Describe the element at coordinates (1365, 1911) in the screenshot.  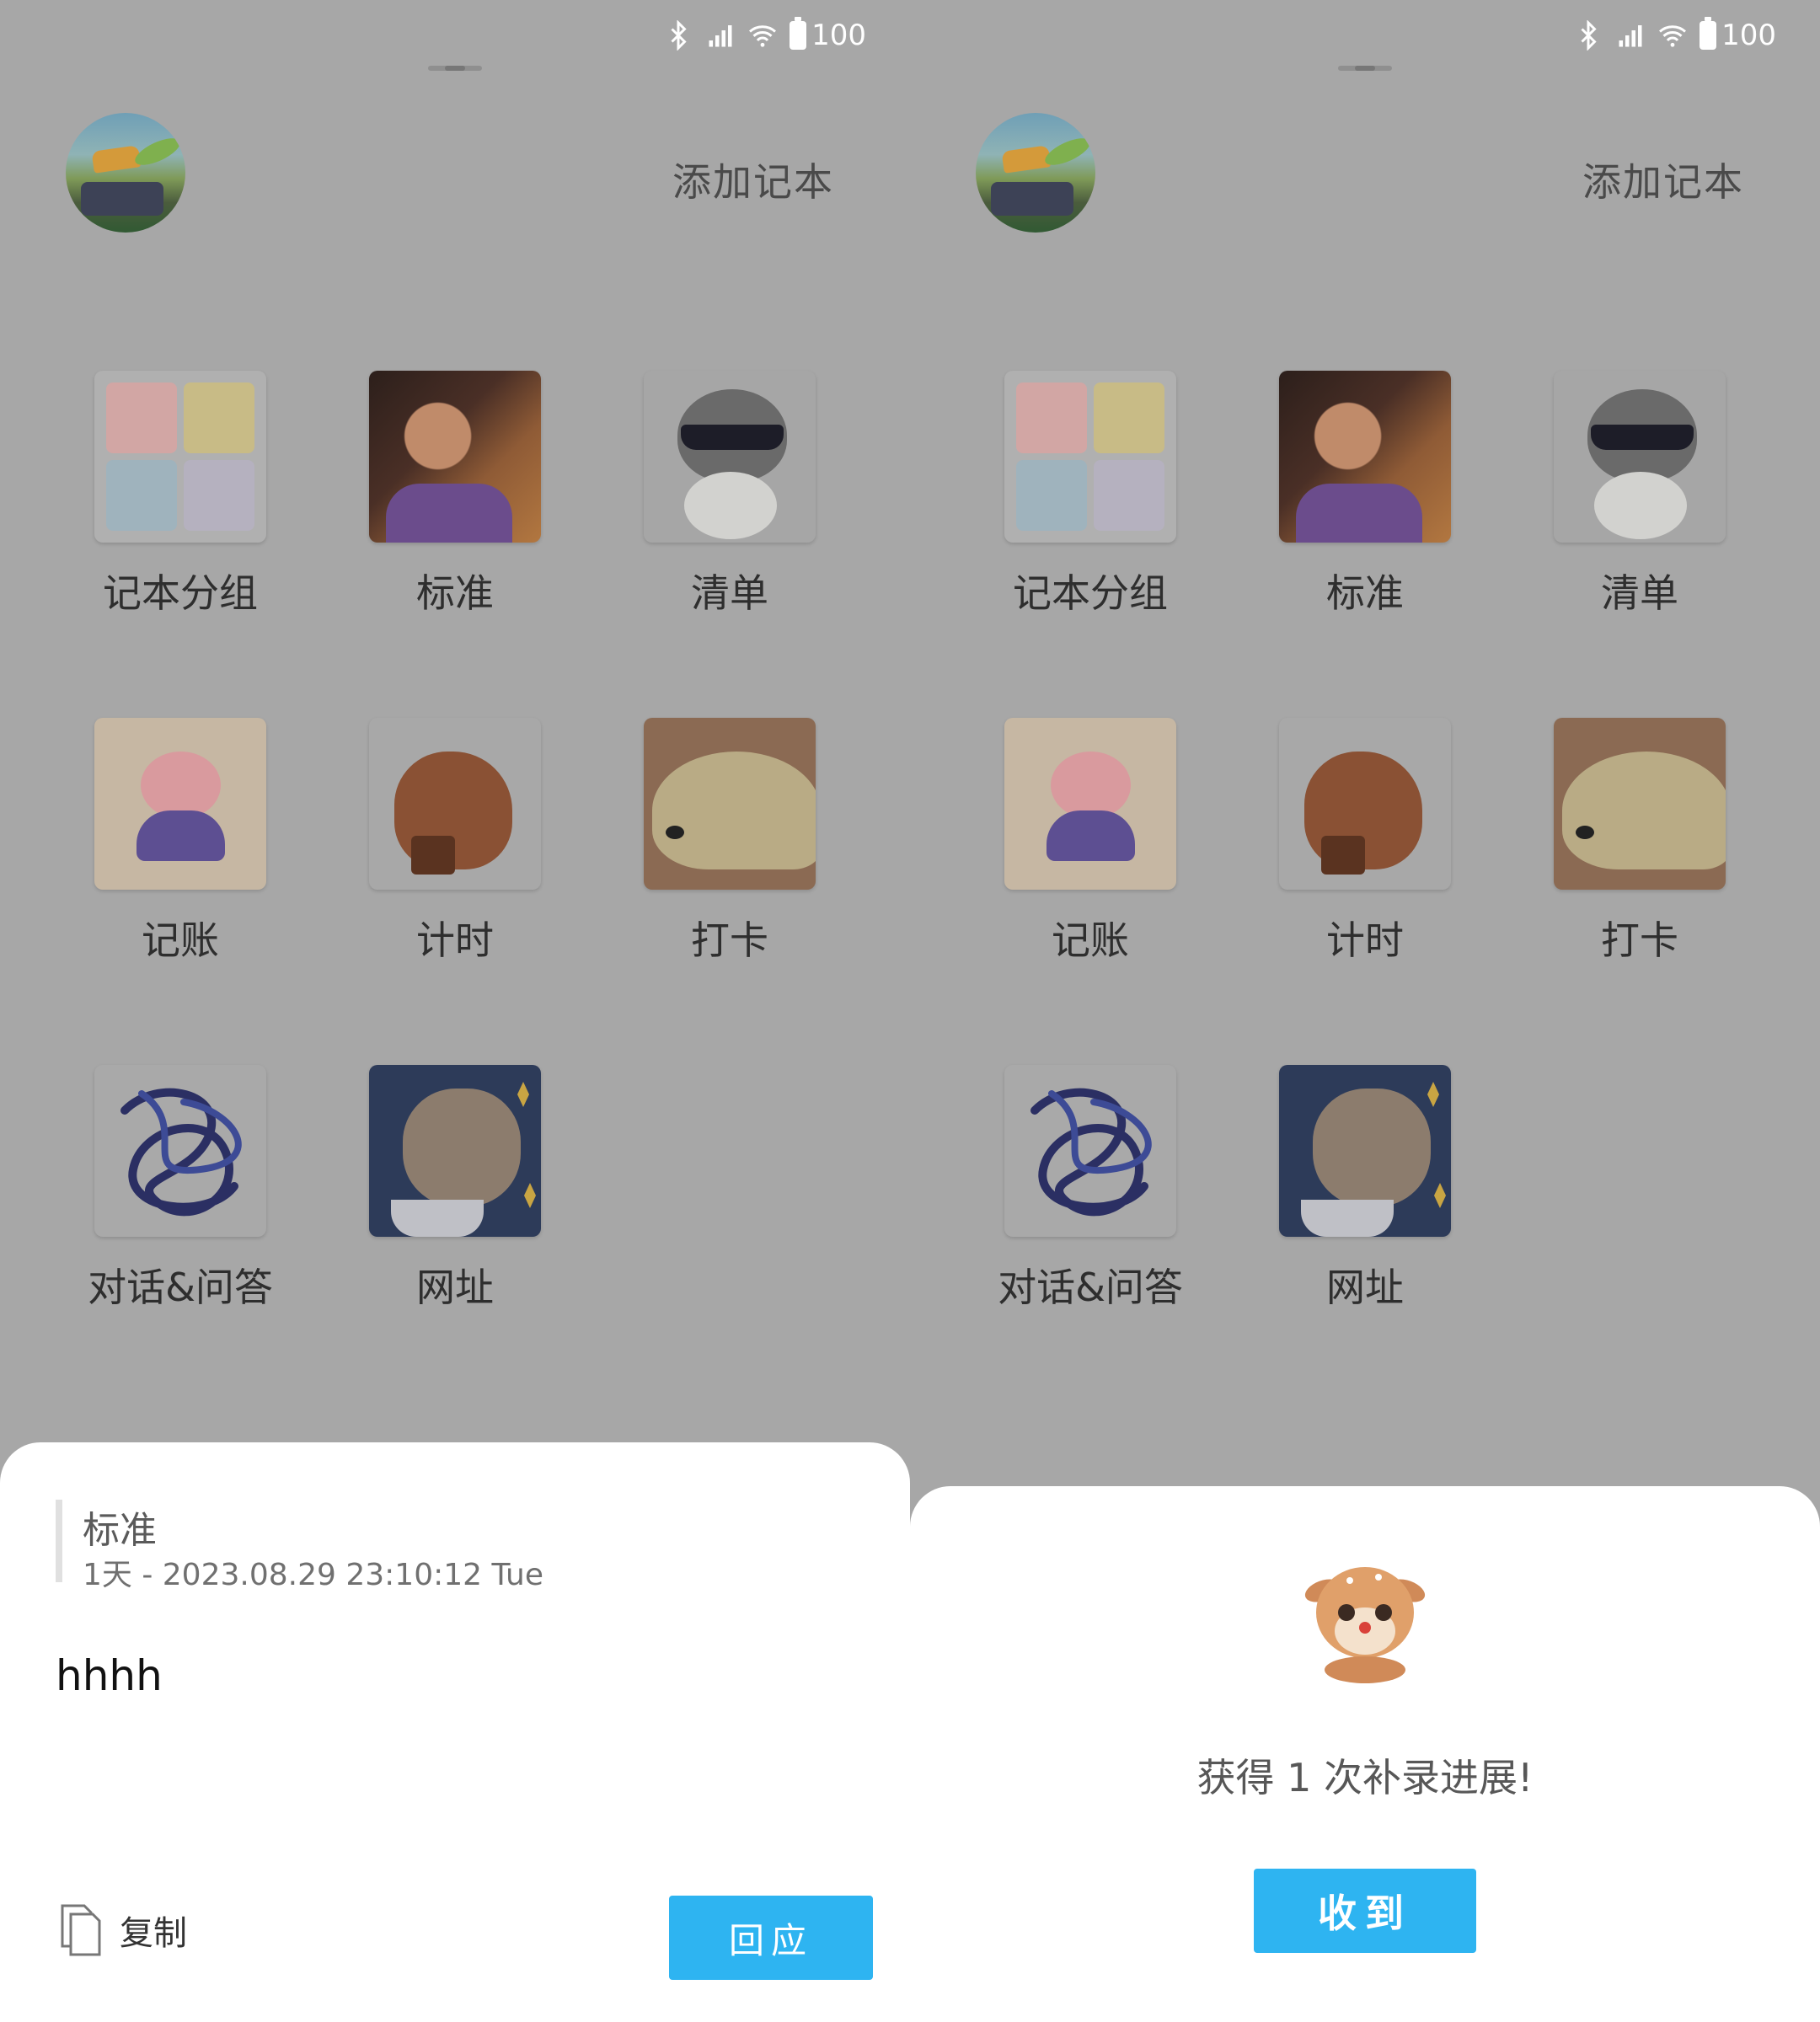
I see `receive-button: 收到` at that location.